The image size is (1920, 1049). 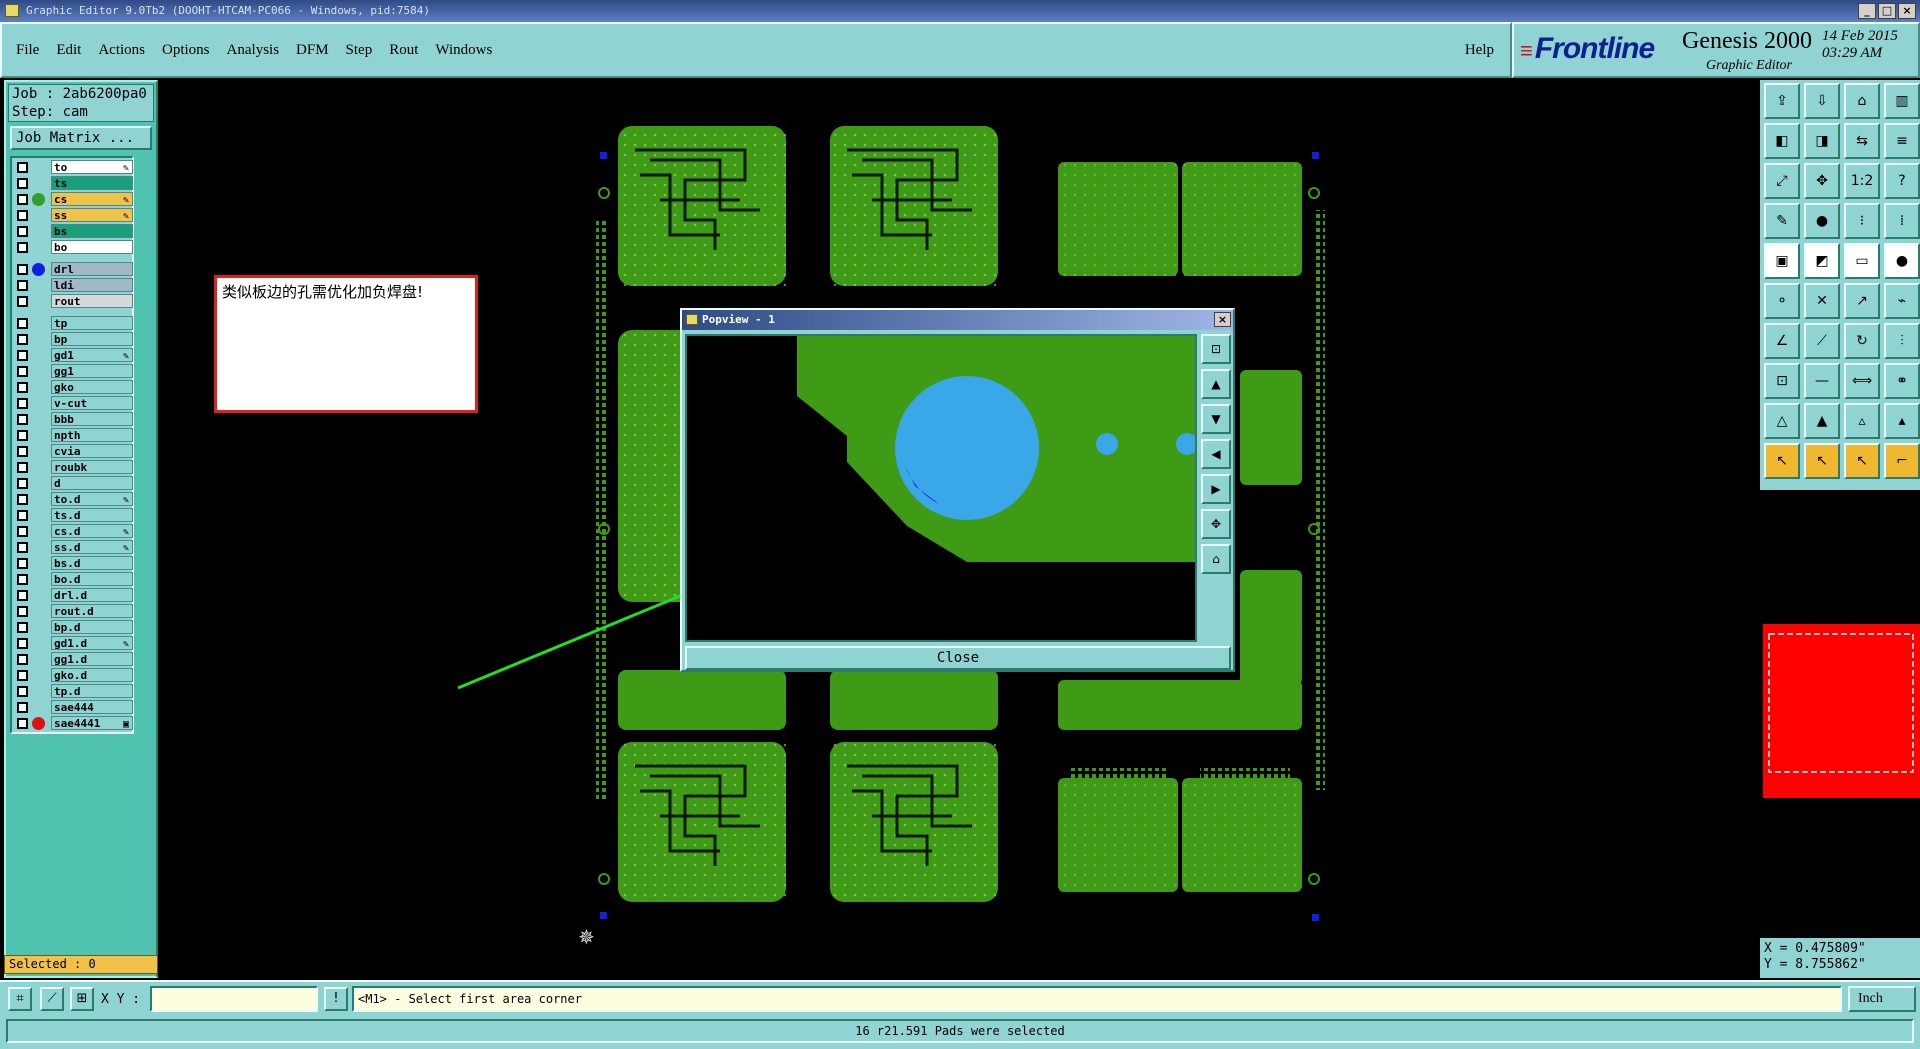 What do you see at coordinates (941, 488) in the screenshot?
I see `popview-canvas` at bounding box center [941, 488].